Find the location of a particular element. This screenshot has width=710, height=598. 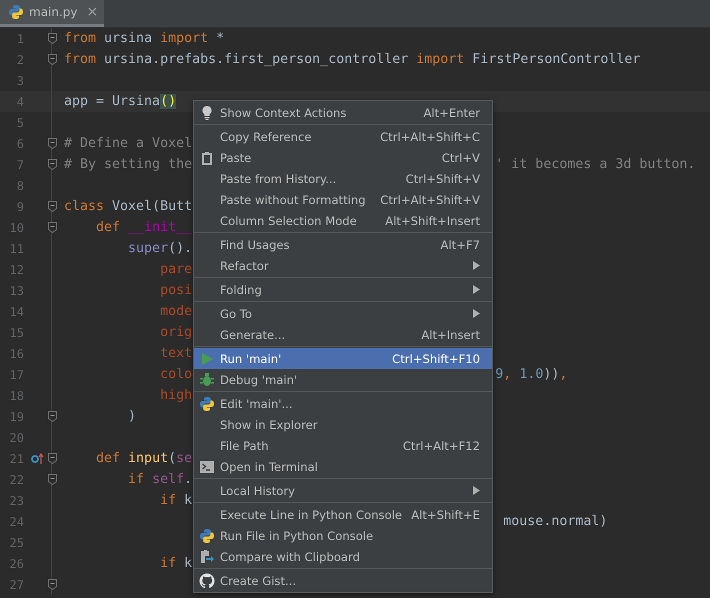

clipboard-icon is located at coordinates (207, 158).